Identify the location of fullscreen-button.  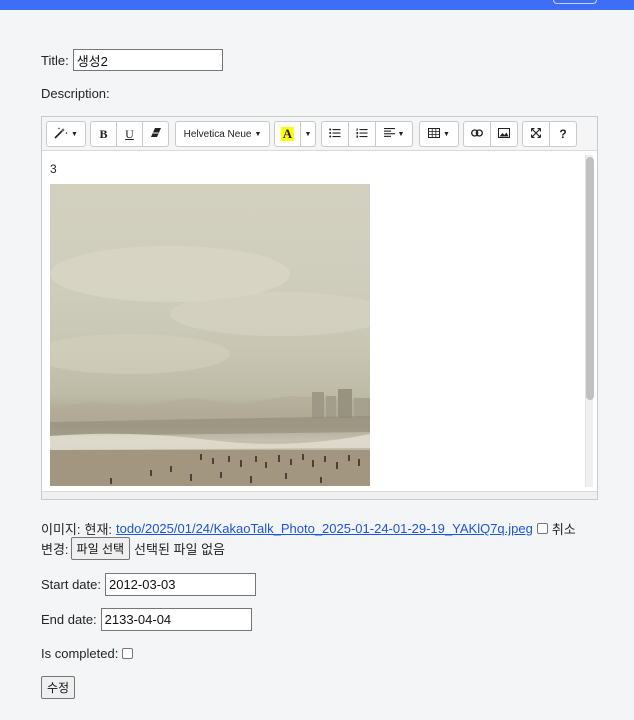
(536, 134).